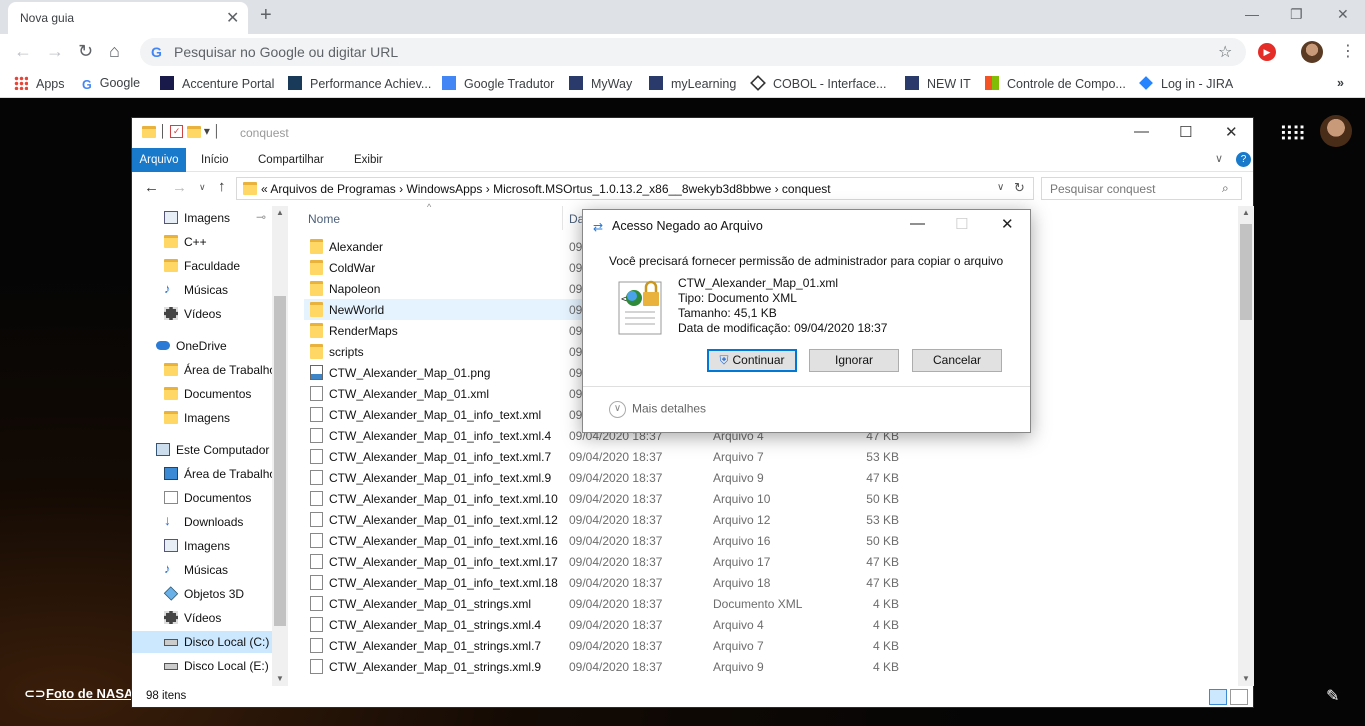 The image size is (1365, 726). What do you see at coordinates (440, 478) in the screenshot?
I see `file-name: CTW_Alexander_Map_01_info_text.xml.9` at bounding box center [440, 478].